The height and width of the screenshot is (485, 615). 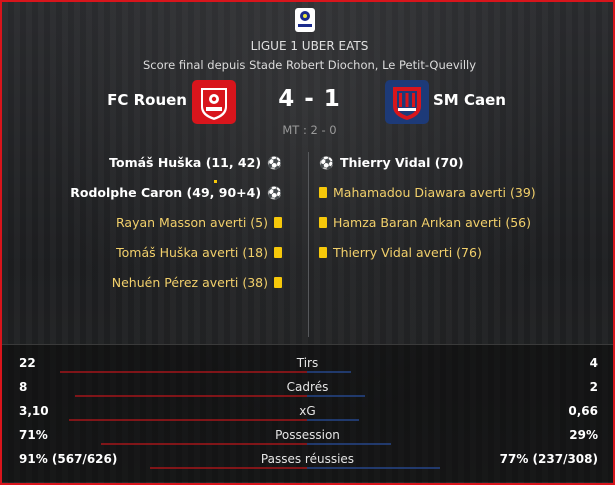 I want to click on yellow-marker, so click(x=215, y=181).